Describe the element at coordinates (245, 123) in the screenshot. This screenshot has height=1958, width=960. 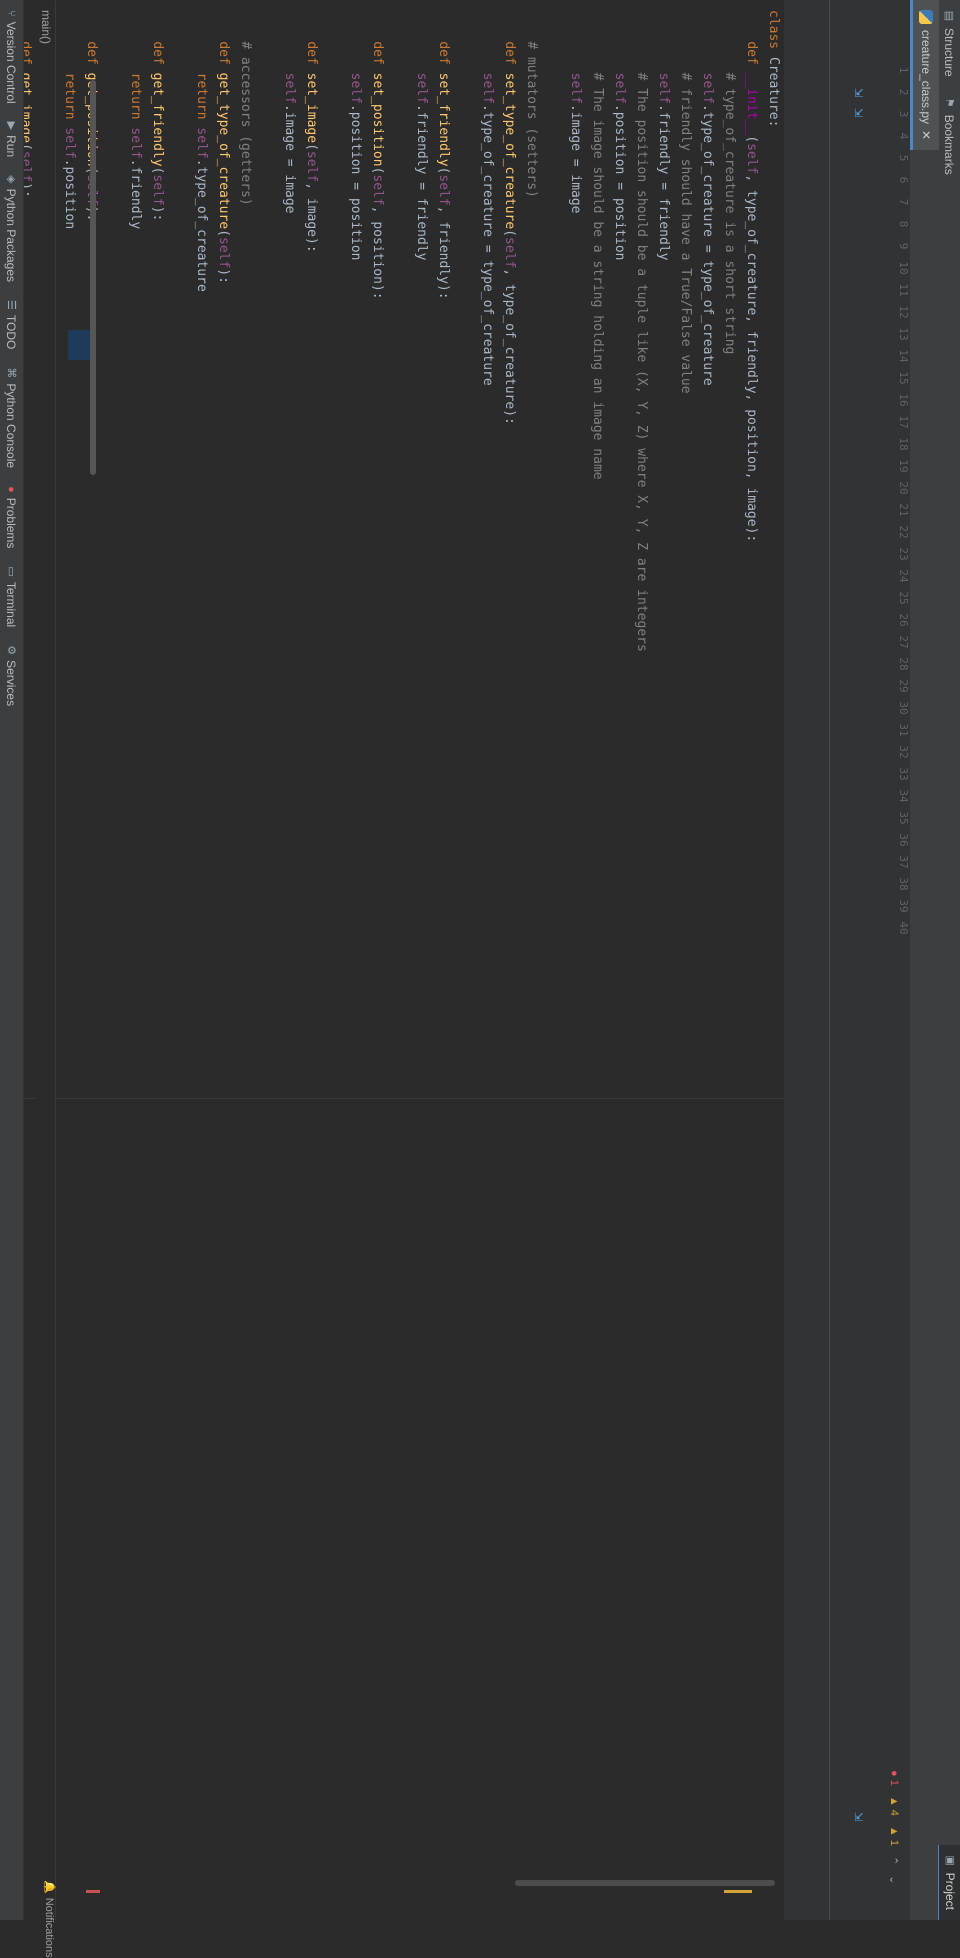
I see `code-token: # accessors (getters)` at that location.